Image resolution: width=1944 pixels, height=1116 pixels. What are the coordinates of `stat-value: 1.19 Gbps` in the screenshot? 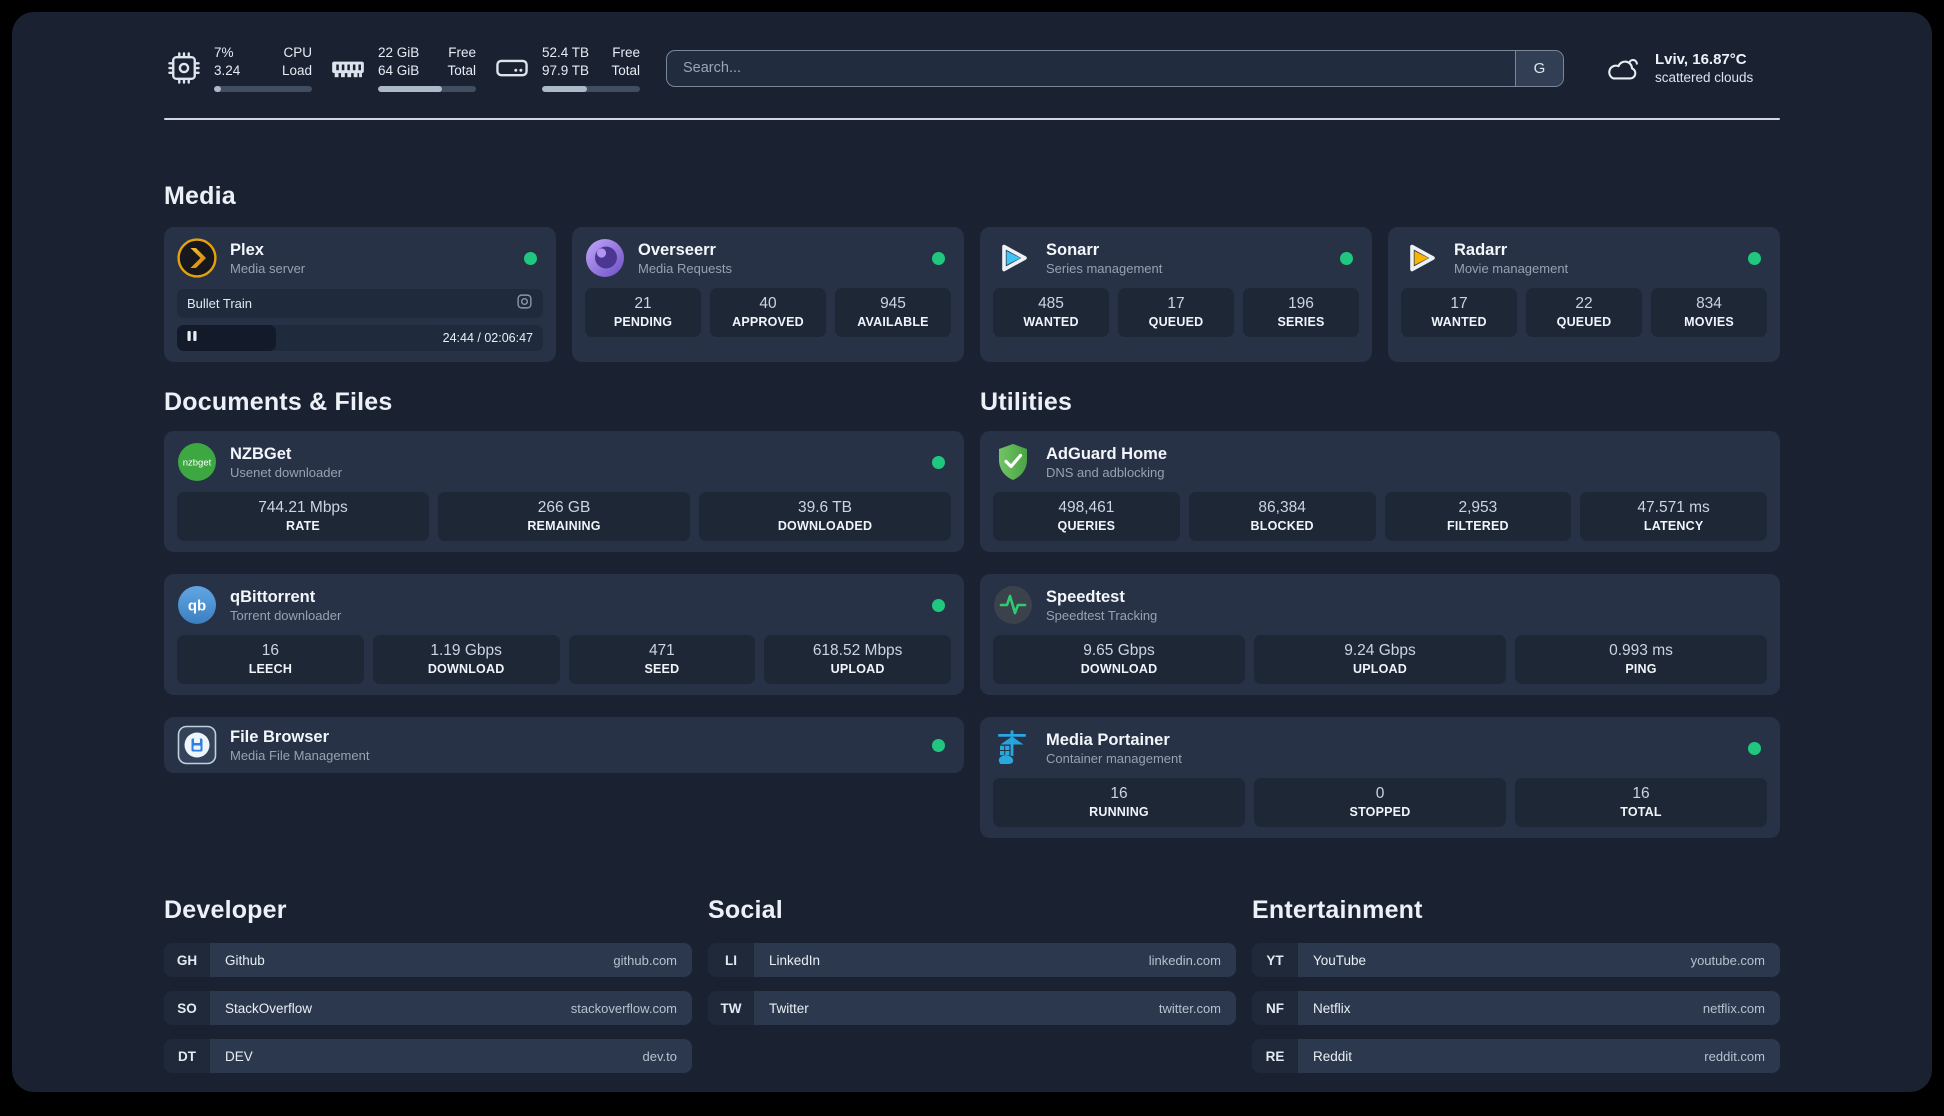 It's located at (466, 650).